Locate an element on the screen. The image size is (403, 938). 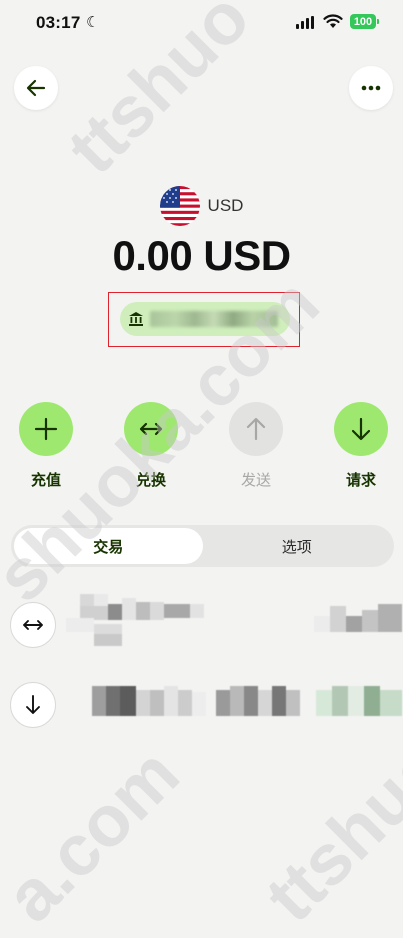
moon-icon: ☾ is located at coordinates (93, 22).